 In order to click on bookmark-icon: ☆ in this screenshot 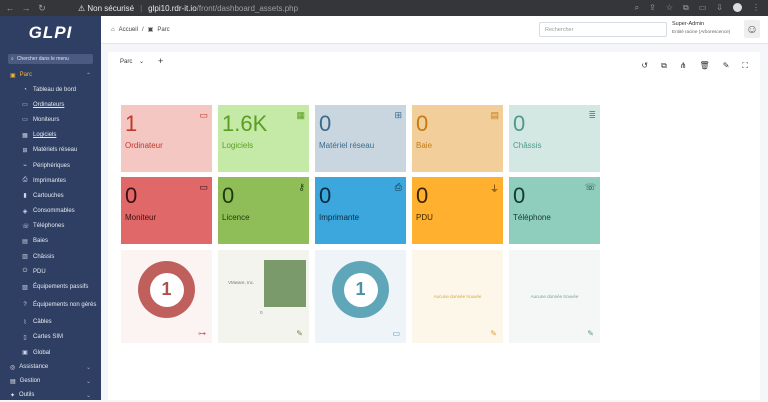, I will do `click(669, 8)`.